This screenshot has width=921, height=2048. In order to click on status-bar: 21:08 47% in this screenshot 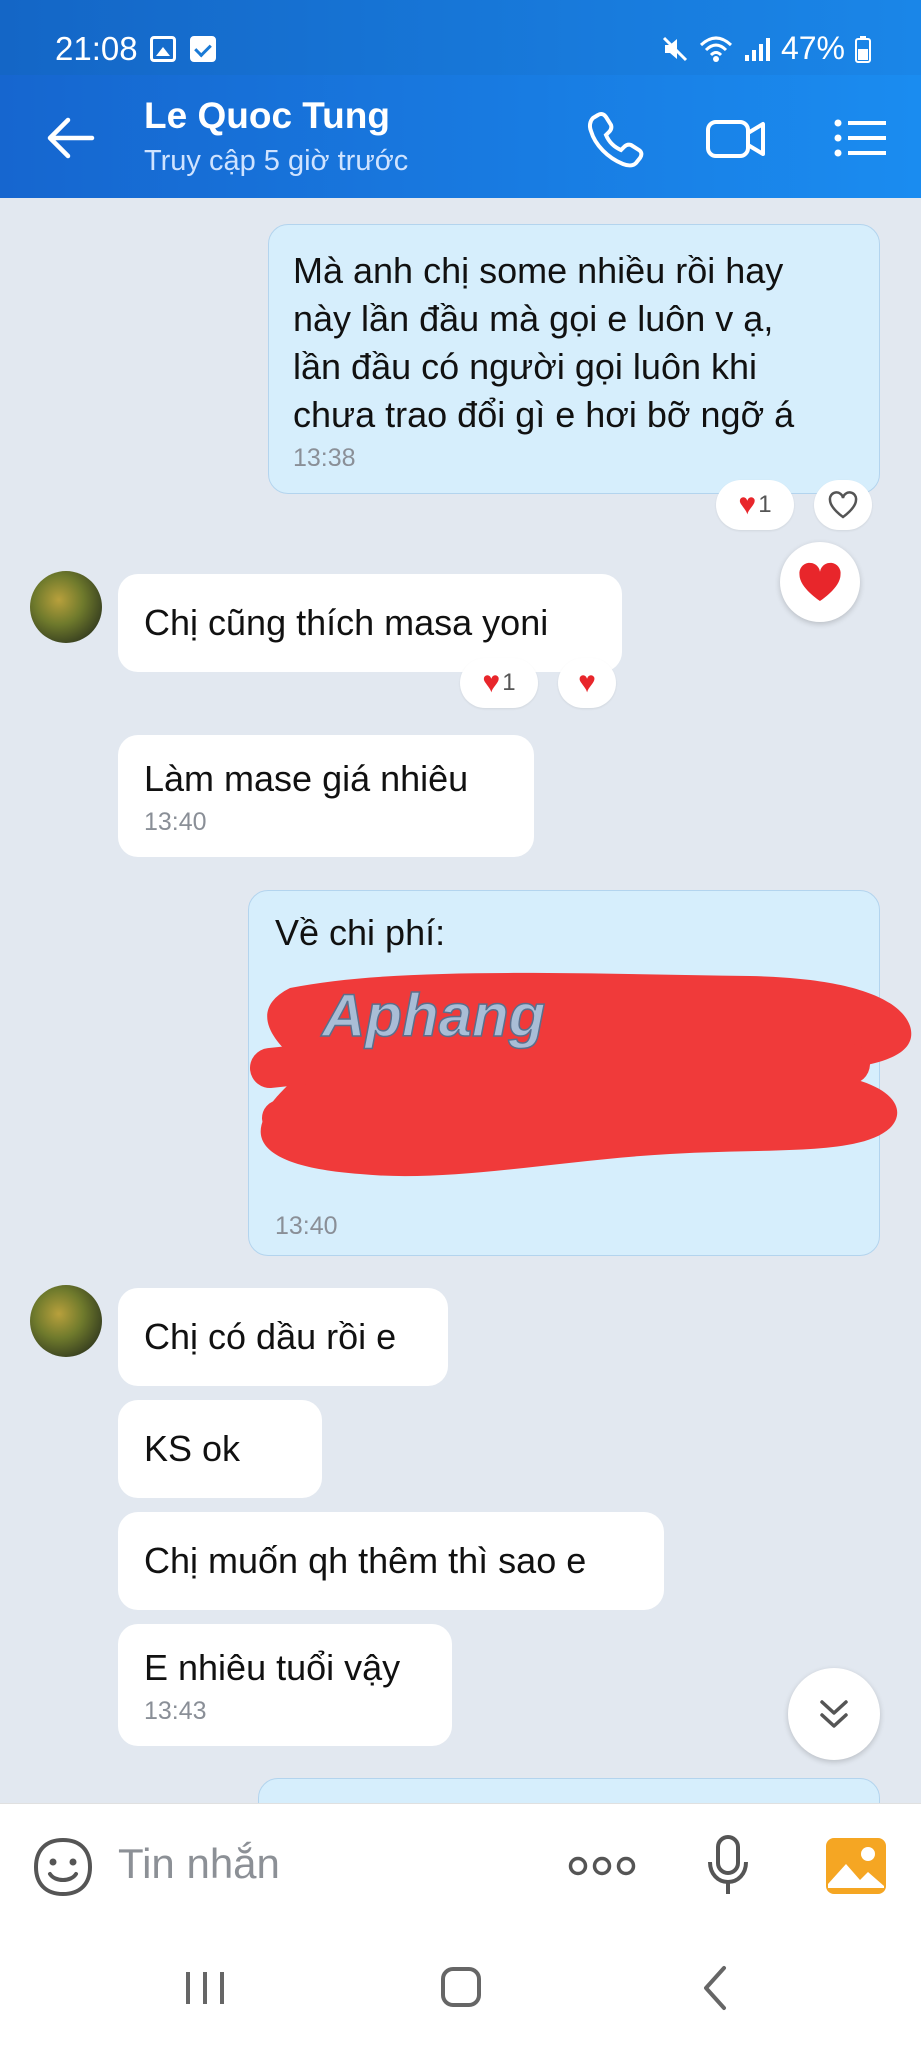, I will do `click(460, 37)`.